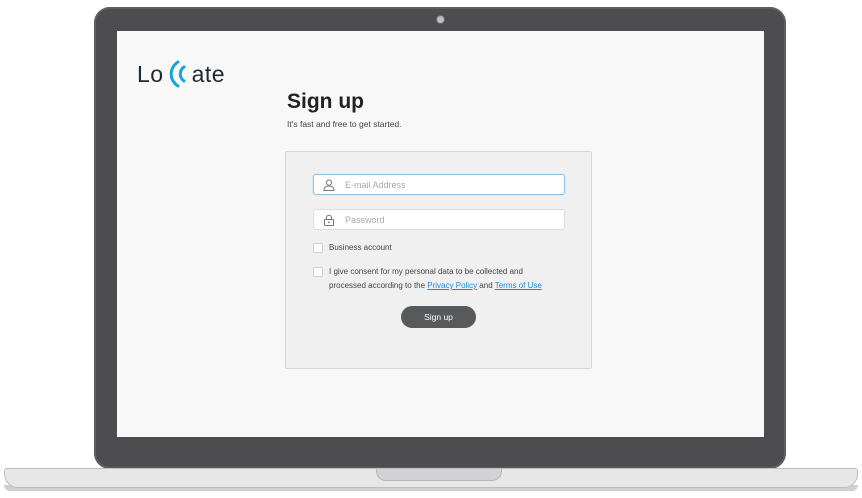 Image resolution: width=862 pixels, height=498 pixels. I want to click on terms-of-use-link: Terms of Use, so click(518, 285).